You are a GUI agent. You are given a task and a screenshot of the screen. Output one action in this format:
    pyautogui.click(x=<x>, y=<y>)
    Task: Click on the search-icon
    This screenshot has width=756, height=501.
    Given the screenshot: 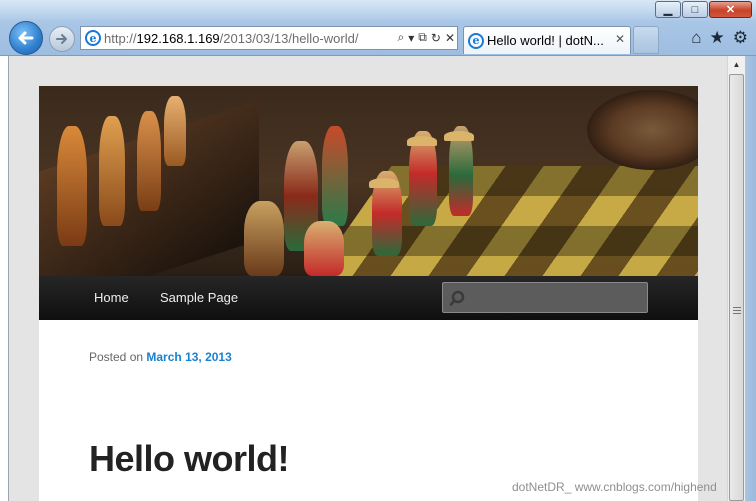 What is the action you would take?
    pyautogui.click(x=457, y=298)
    